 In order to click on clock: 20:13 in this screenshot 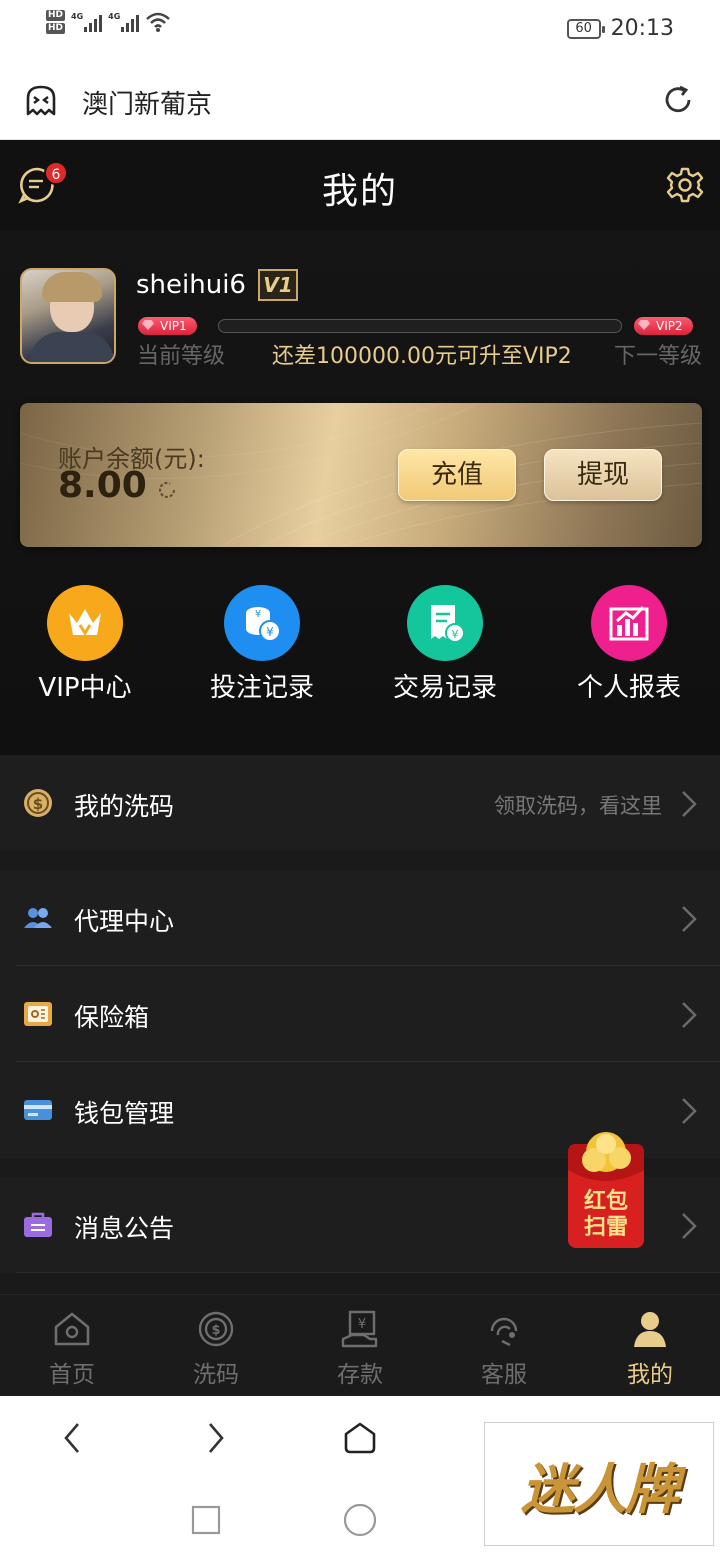, I will do `click(642, 28)`.